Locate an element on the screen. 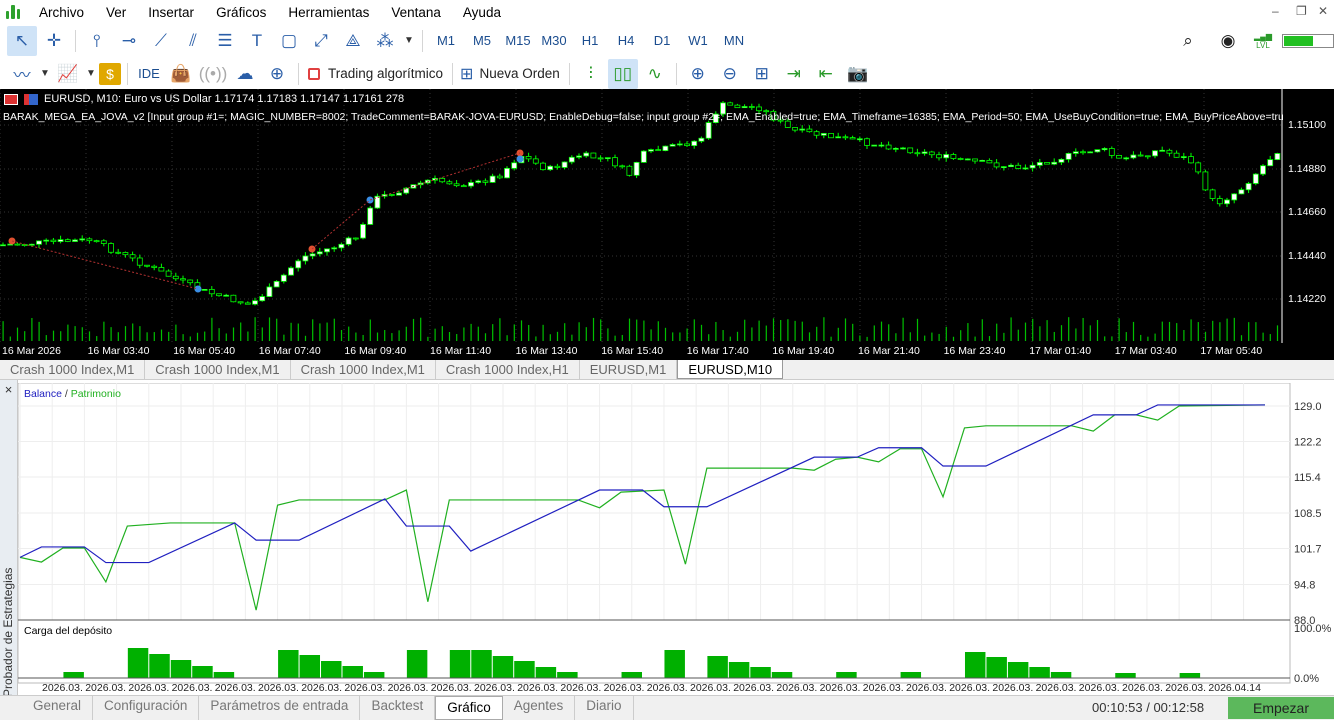 Image resolution: width=1334 pixels, height=720 pixels. menu-insertar: Insertar is located at coordinates (171, 12).